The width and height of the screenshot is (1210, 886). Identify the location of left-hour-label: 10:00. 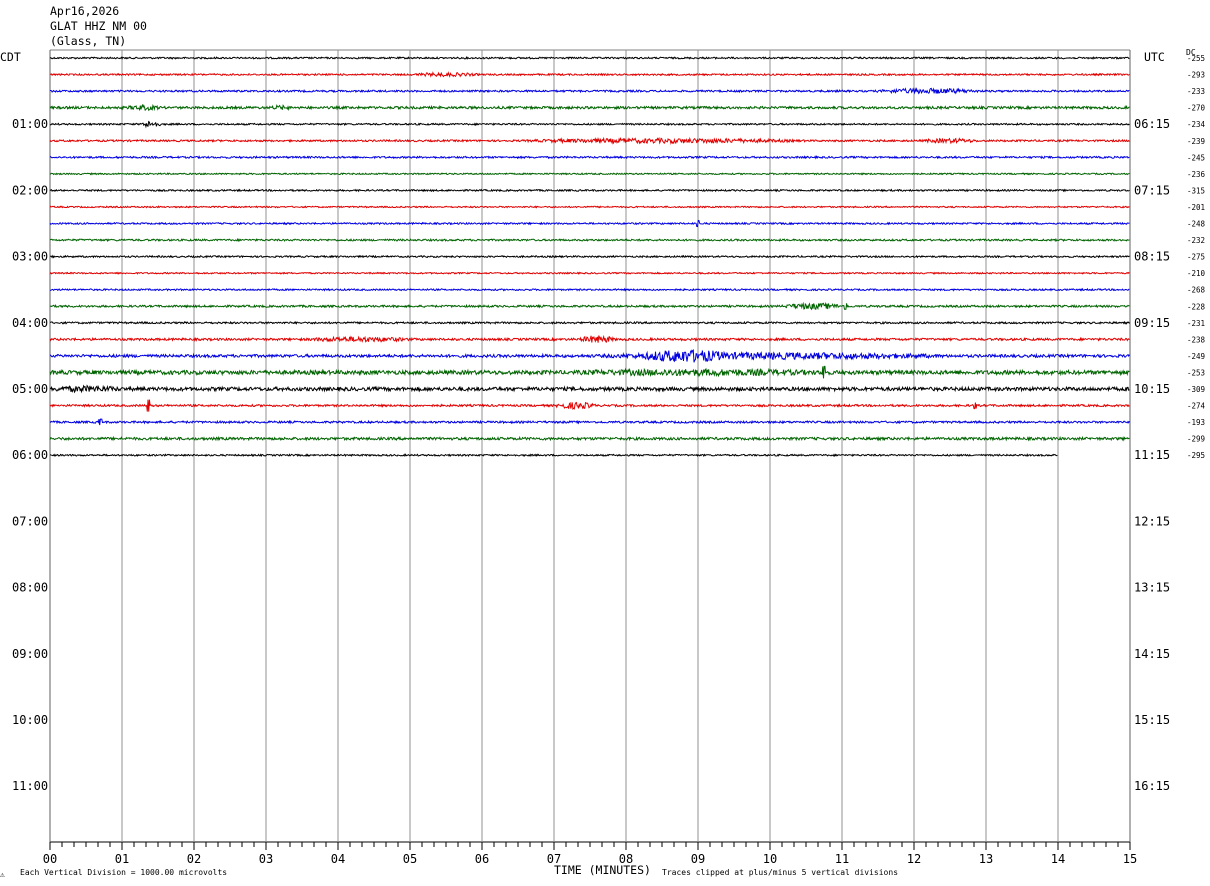
(30, 720).